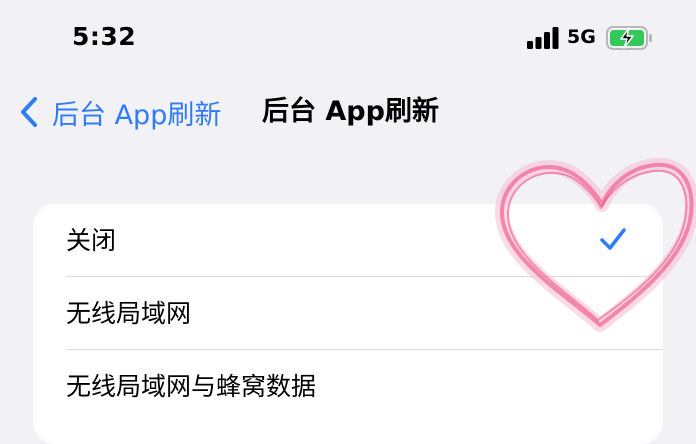 The height and width of the screenshot is (444, 696). What do you see at coordinates (543, 38) in the screenshot?
I see `signal-bars-icon` at bounding box center [543, 38].